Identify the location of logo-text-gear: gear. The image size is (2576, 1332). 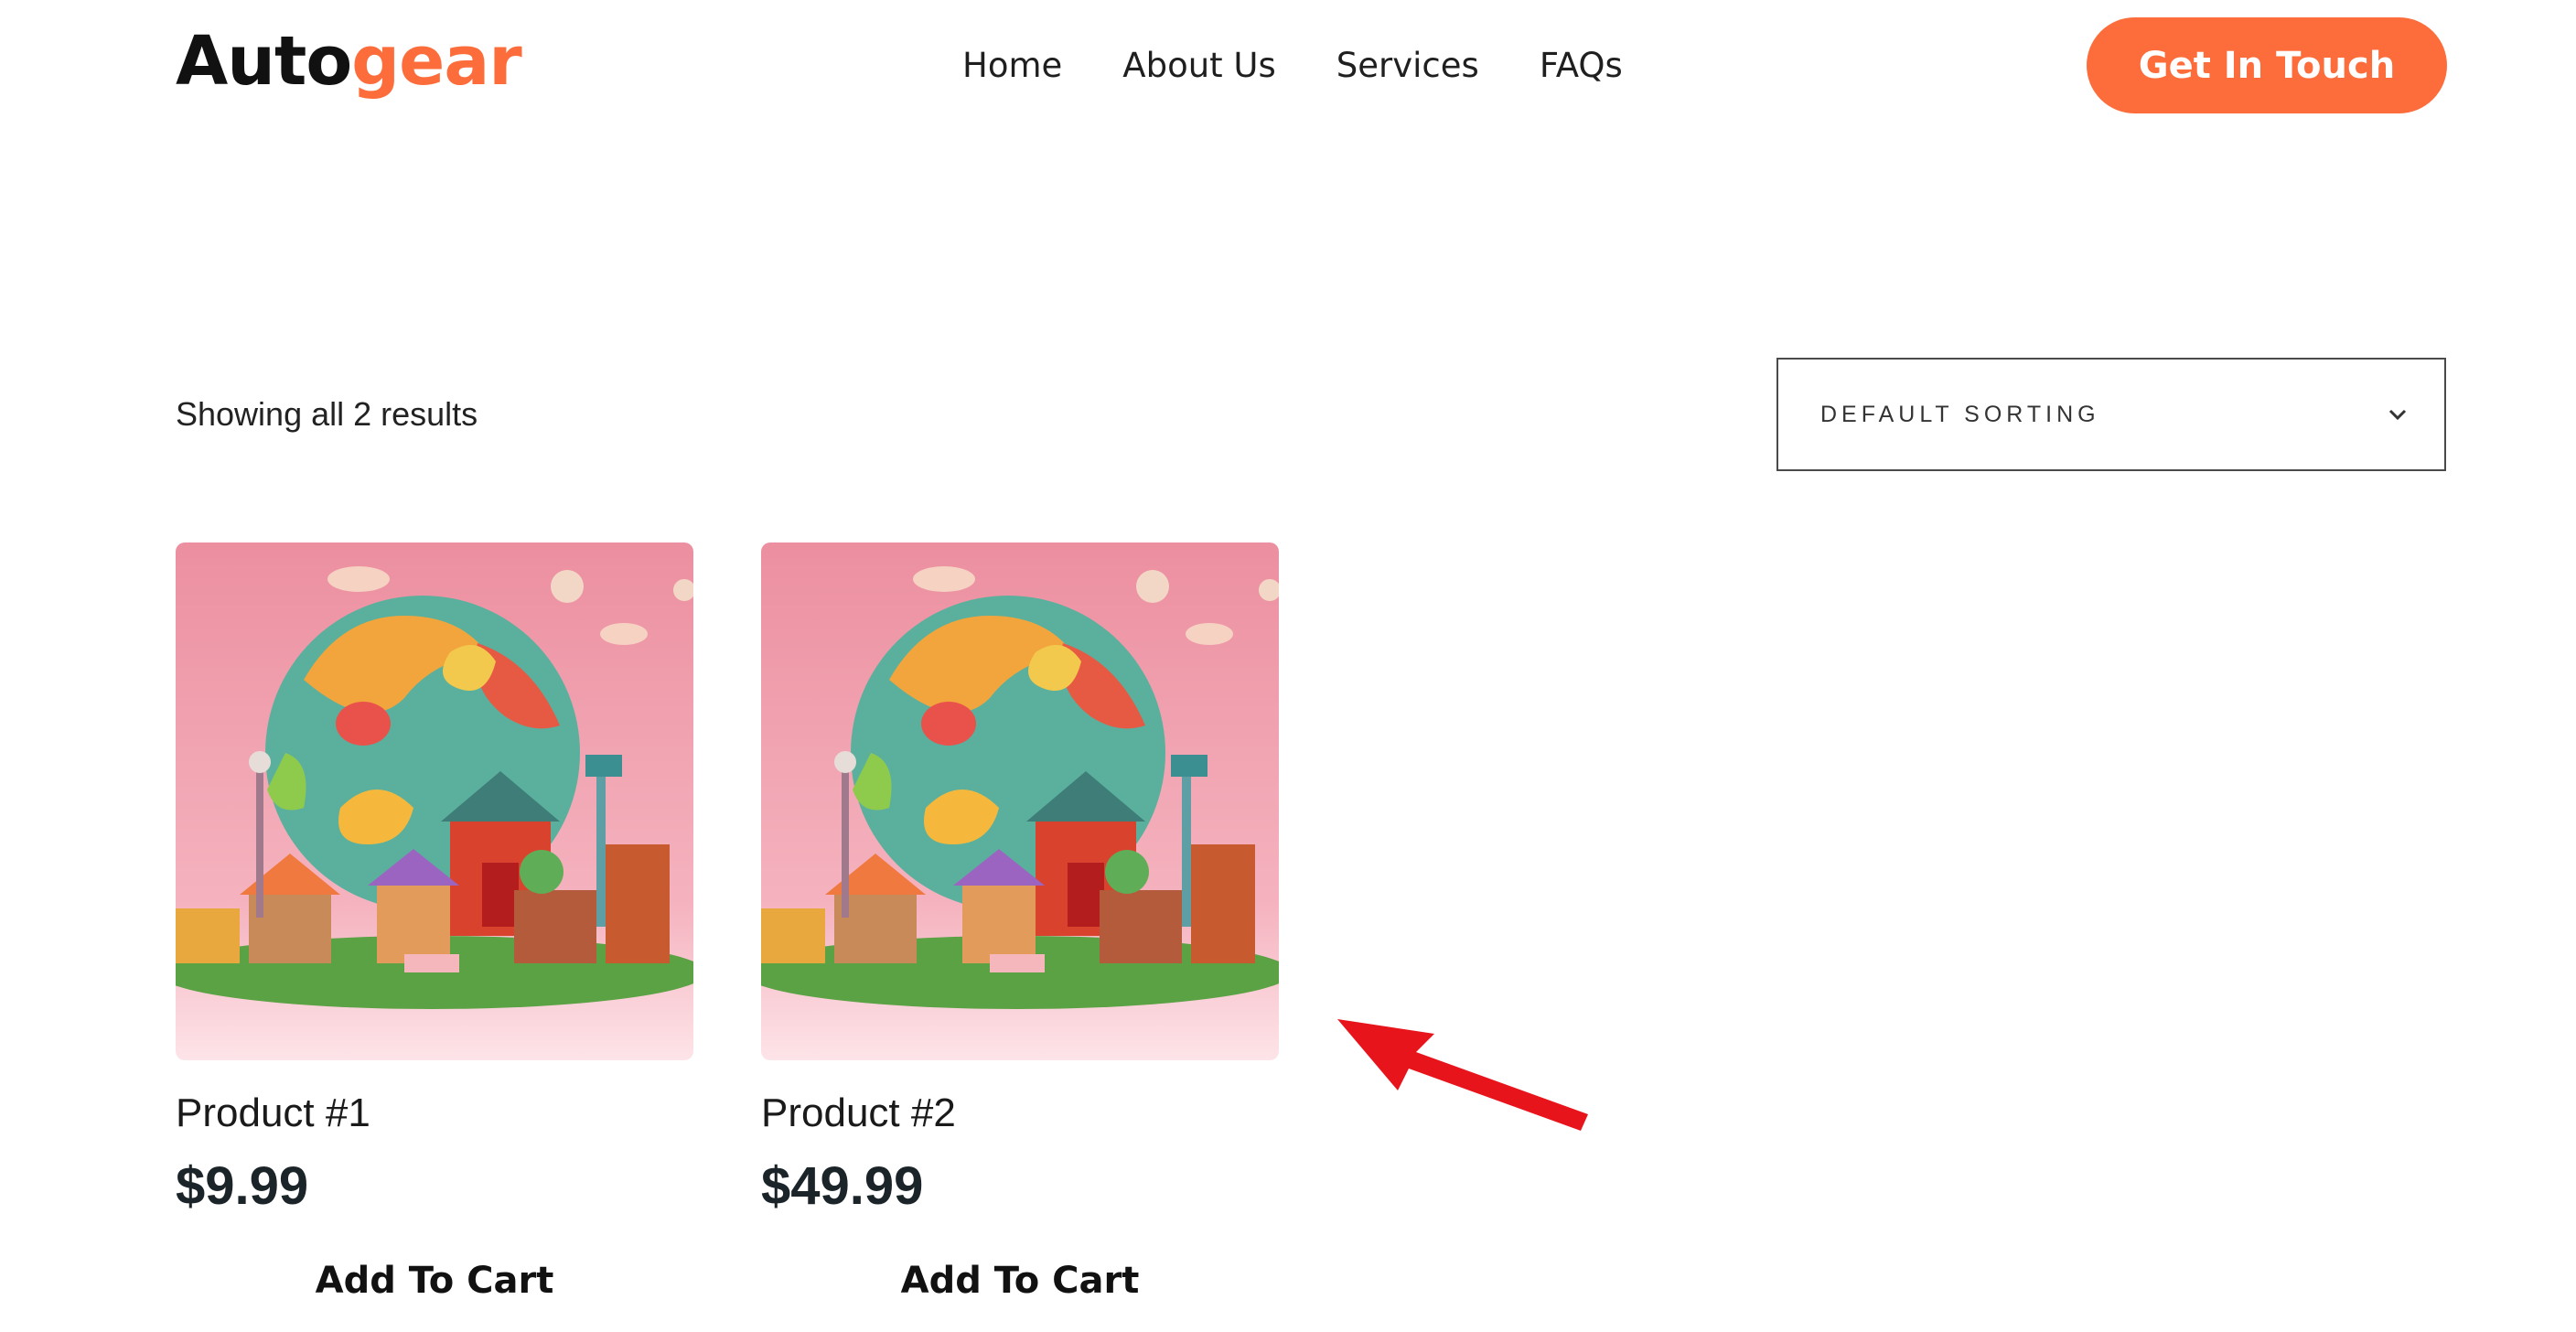
(437, 61).